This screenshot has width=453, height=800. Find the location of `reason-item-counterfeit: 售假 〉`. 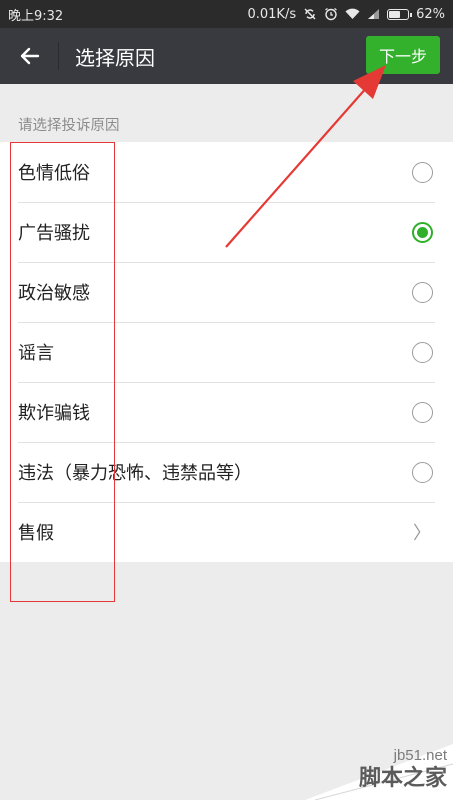

reason-item-counterfeit: 售假 〉 is located at coordinates (226, 532).